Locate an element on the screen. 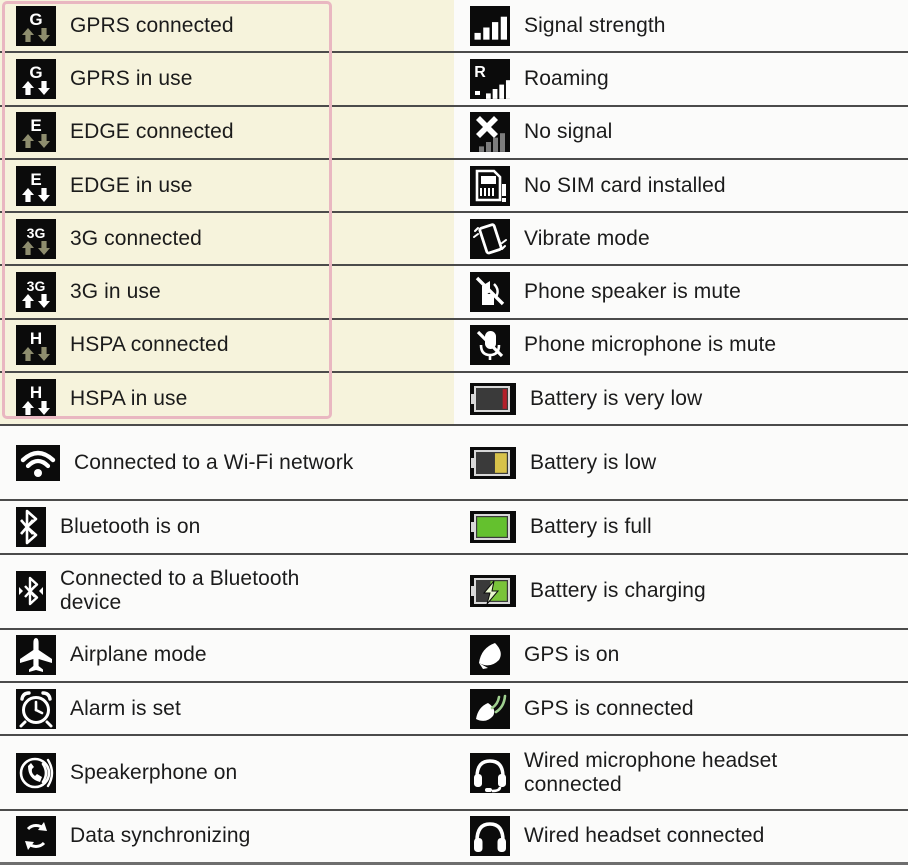 This screenshot has height=865, width=908. hspa-in-use-icon: H is located at coordinates (36, 398).